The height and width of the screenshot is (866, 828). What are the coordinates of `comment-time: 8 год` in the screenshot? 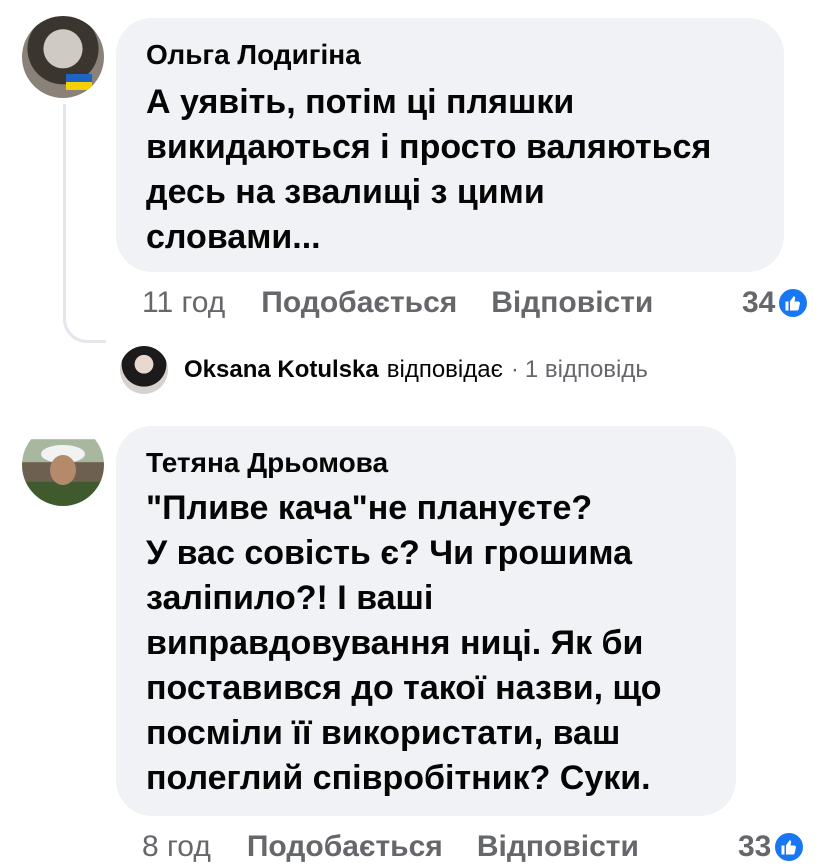 It's located at (176, 847).